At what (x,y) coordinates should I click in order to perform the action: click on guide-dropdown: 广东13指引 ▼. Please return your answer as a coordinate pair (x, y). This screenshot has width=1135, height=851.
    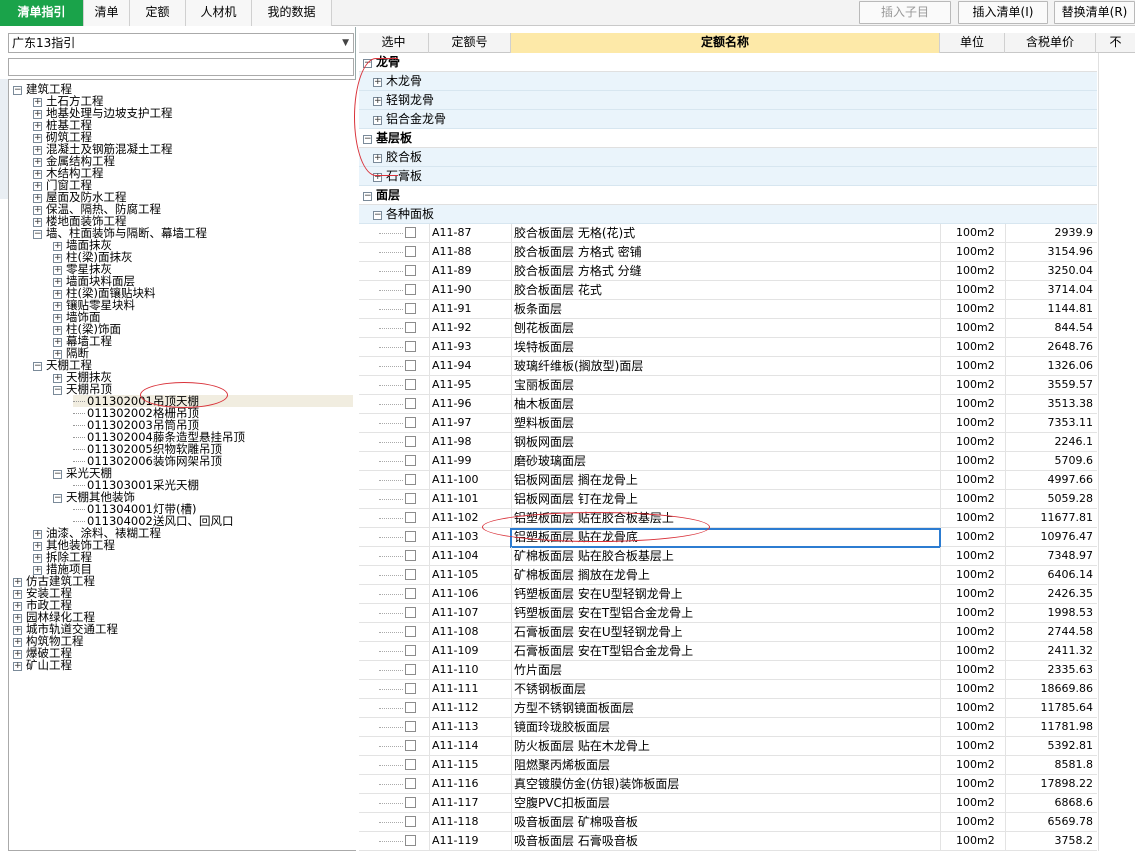
    Looking at the image, I should click on (181, 43).